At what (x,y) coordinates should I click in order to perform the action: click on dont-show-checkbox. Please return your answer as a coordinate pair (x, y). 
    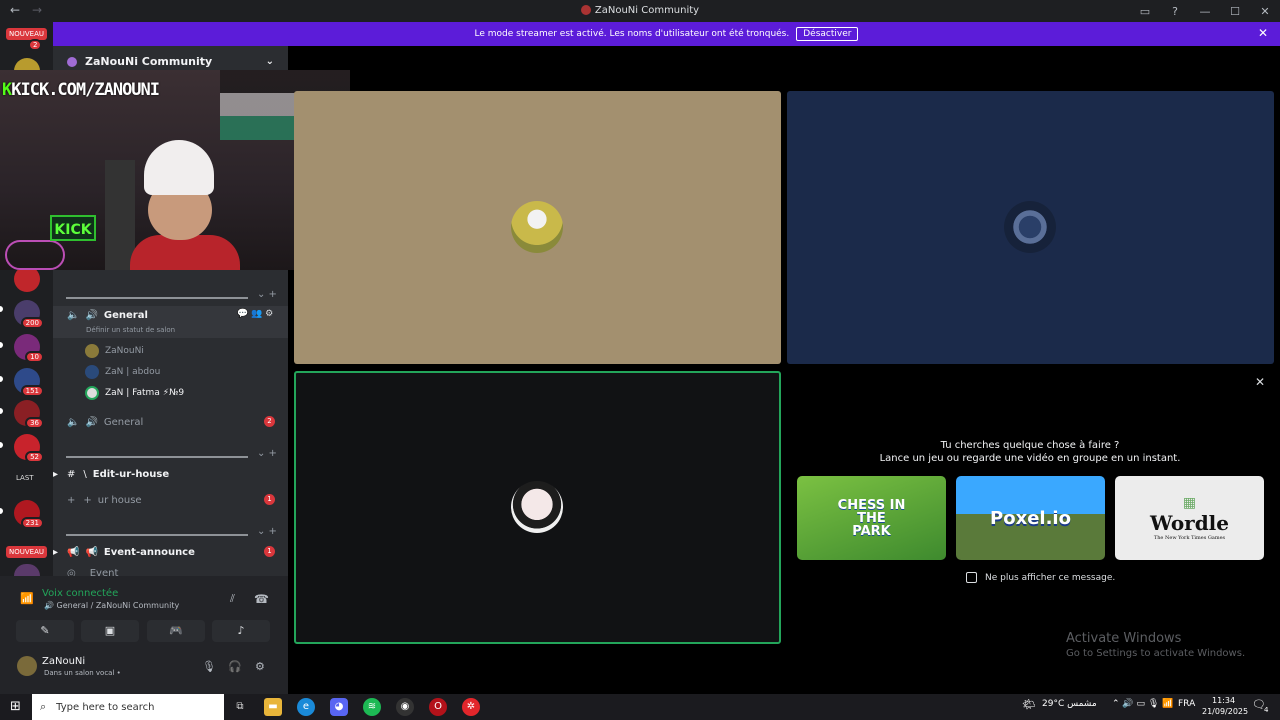
    Looking at the image, I should click on (971, 577).